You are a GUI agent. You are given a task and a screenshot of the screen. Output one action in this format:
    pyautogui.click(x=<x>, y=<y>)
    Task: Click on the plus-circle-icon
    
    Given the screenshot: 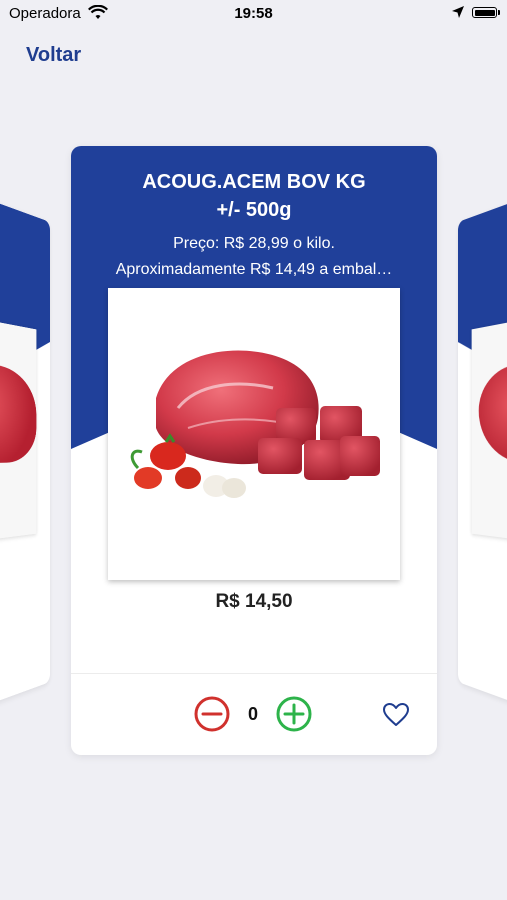 What is the action you would take?
    pyautogui.click(x=294, y=714)
    